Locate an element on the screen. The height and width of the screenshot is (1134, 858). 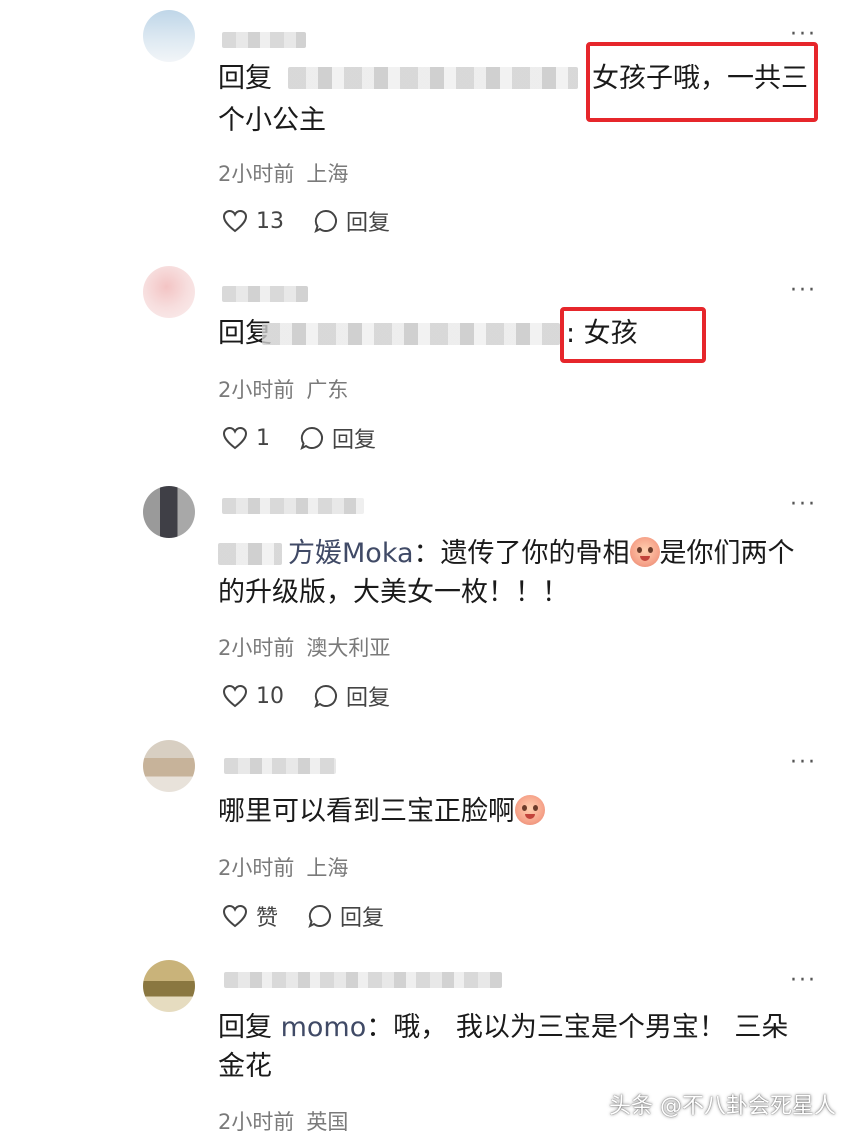
comment-meta: 2小时前 广东 is located at coordinates (289, 389).